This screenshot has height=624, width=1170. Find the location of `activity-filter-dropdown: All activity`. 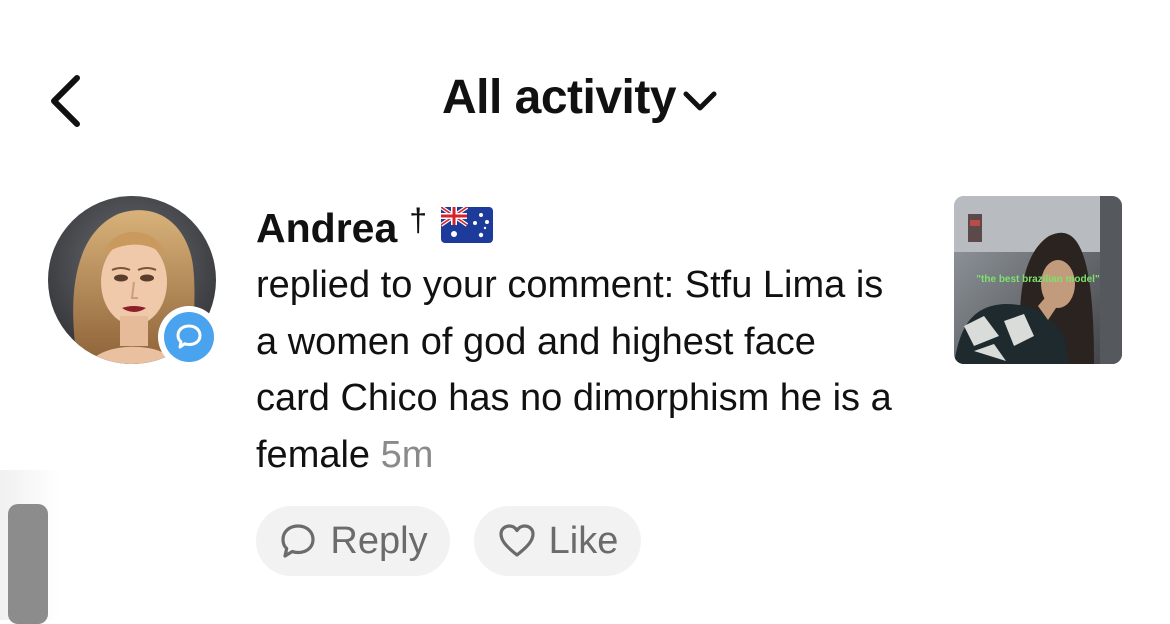

activity-filter-dropdown: All activity is located at coordinates (580, 97).